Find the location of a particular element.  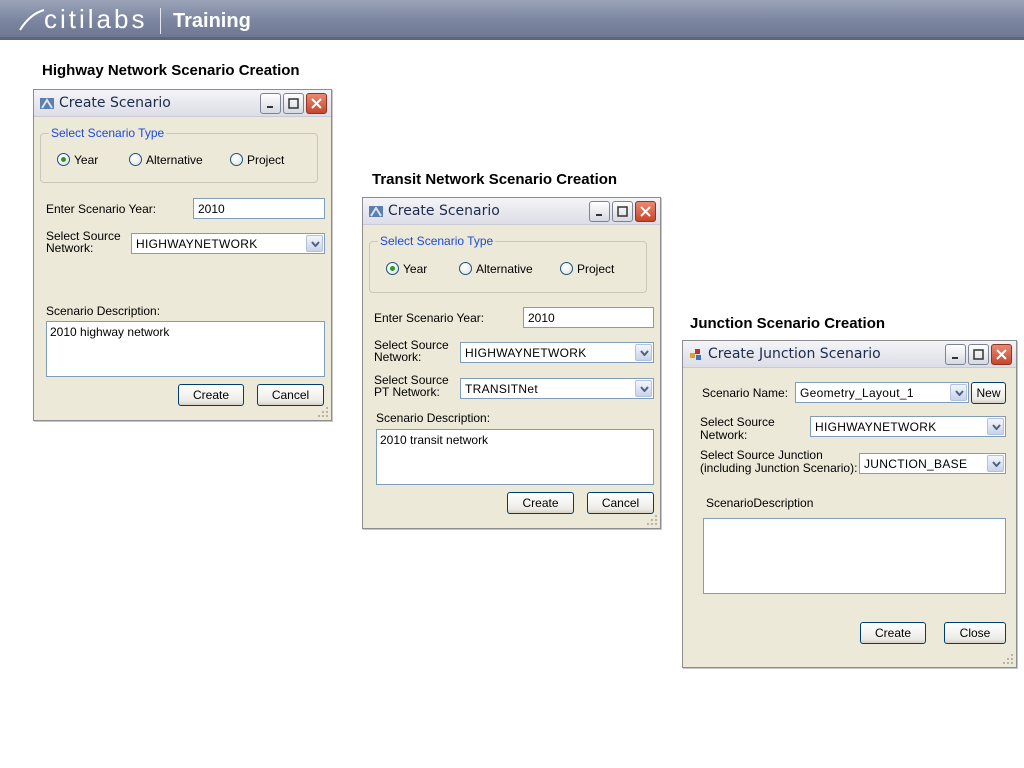

description-textarea is located at coordinates (854, 556).